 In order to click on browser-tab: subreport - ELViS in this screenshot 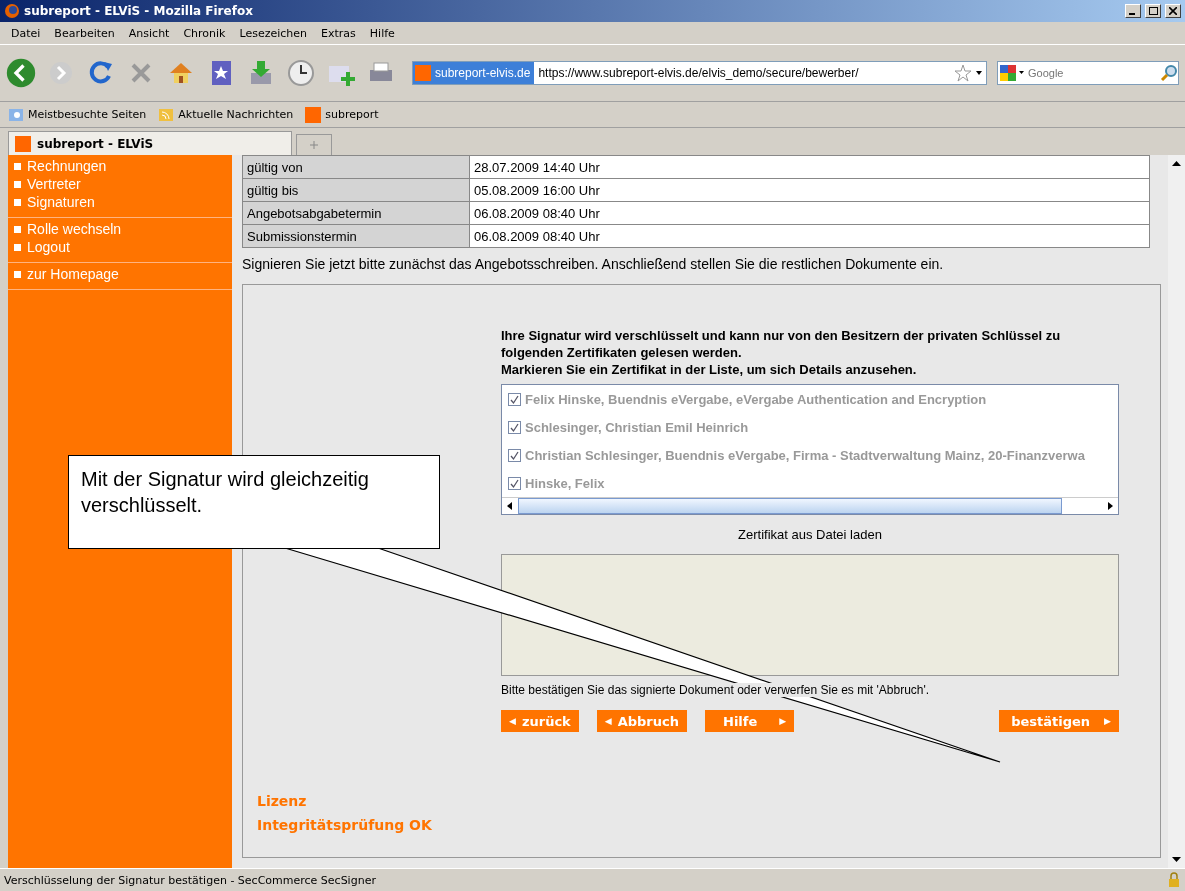, I will do `click(150, 143)`.